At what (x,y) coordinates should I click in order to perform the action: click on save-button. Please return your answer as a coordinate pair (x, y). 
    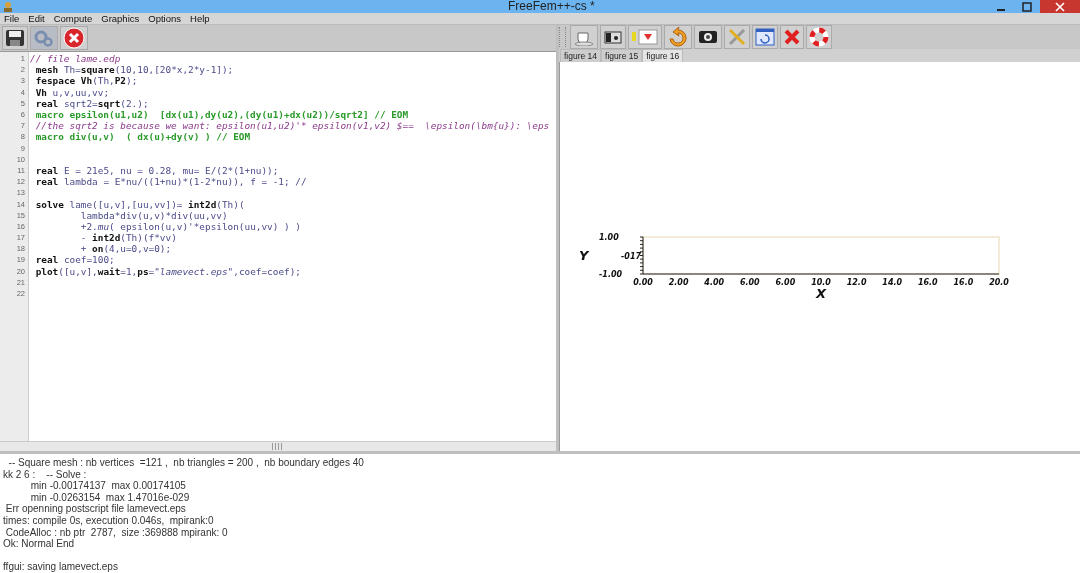
    Looking at the image, I should click on (15, 38).